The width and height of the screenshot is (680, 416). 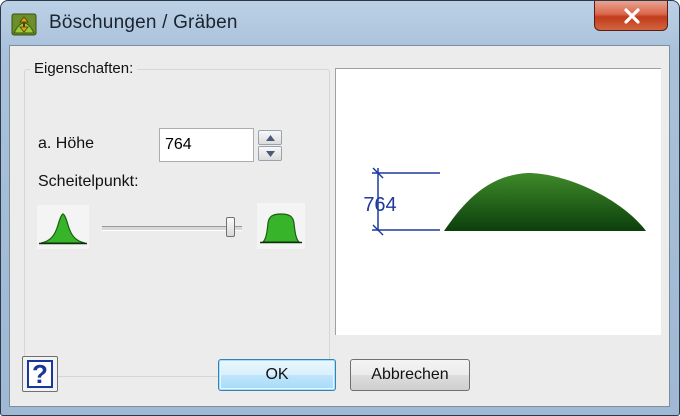 I want to click on wide-peak-shape, so click(x=281, y=228).